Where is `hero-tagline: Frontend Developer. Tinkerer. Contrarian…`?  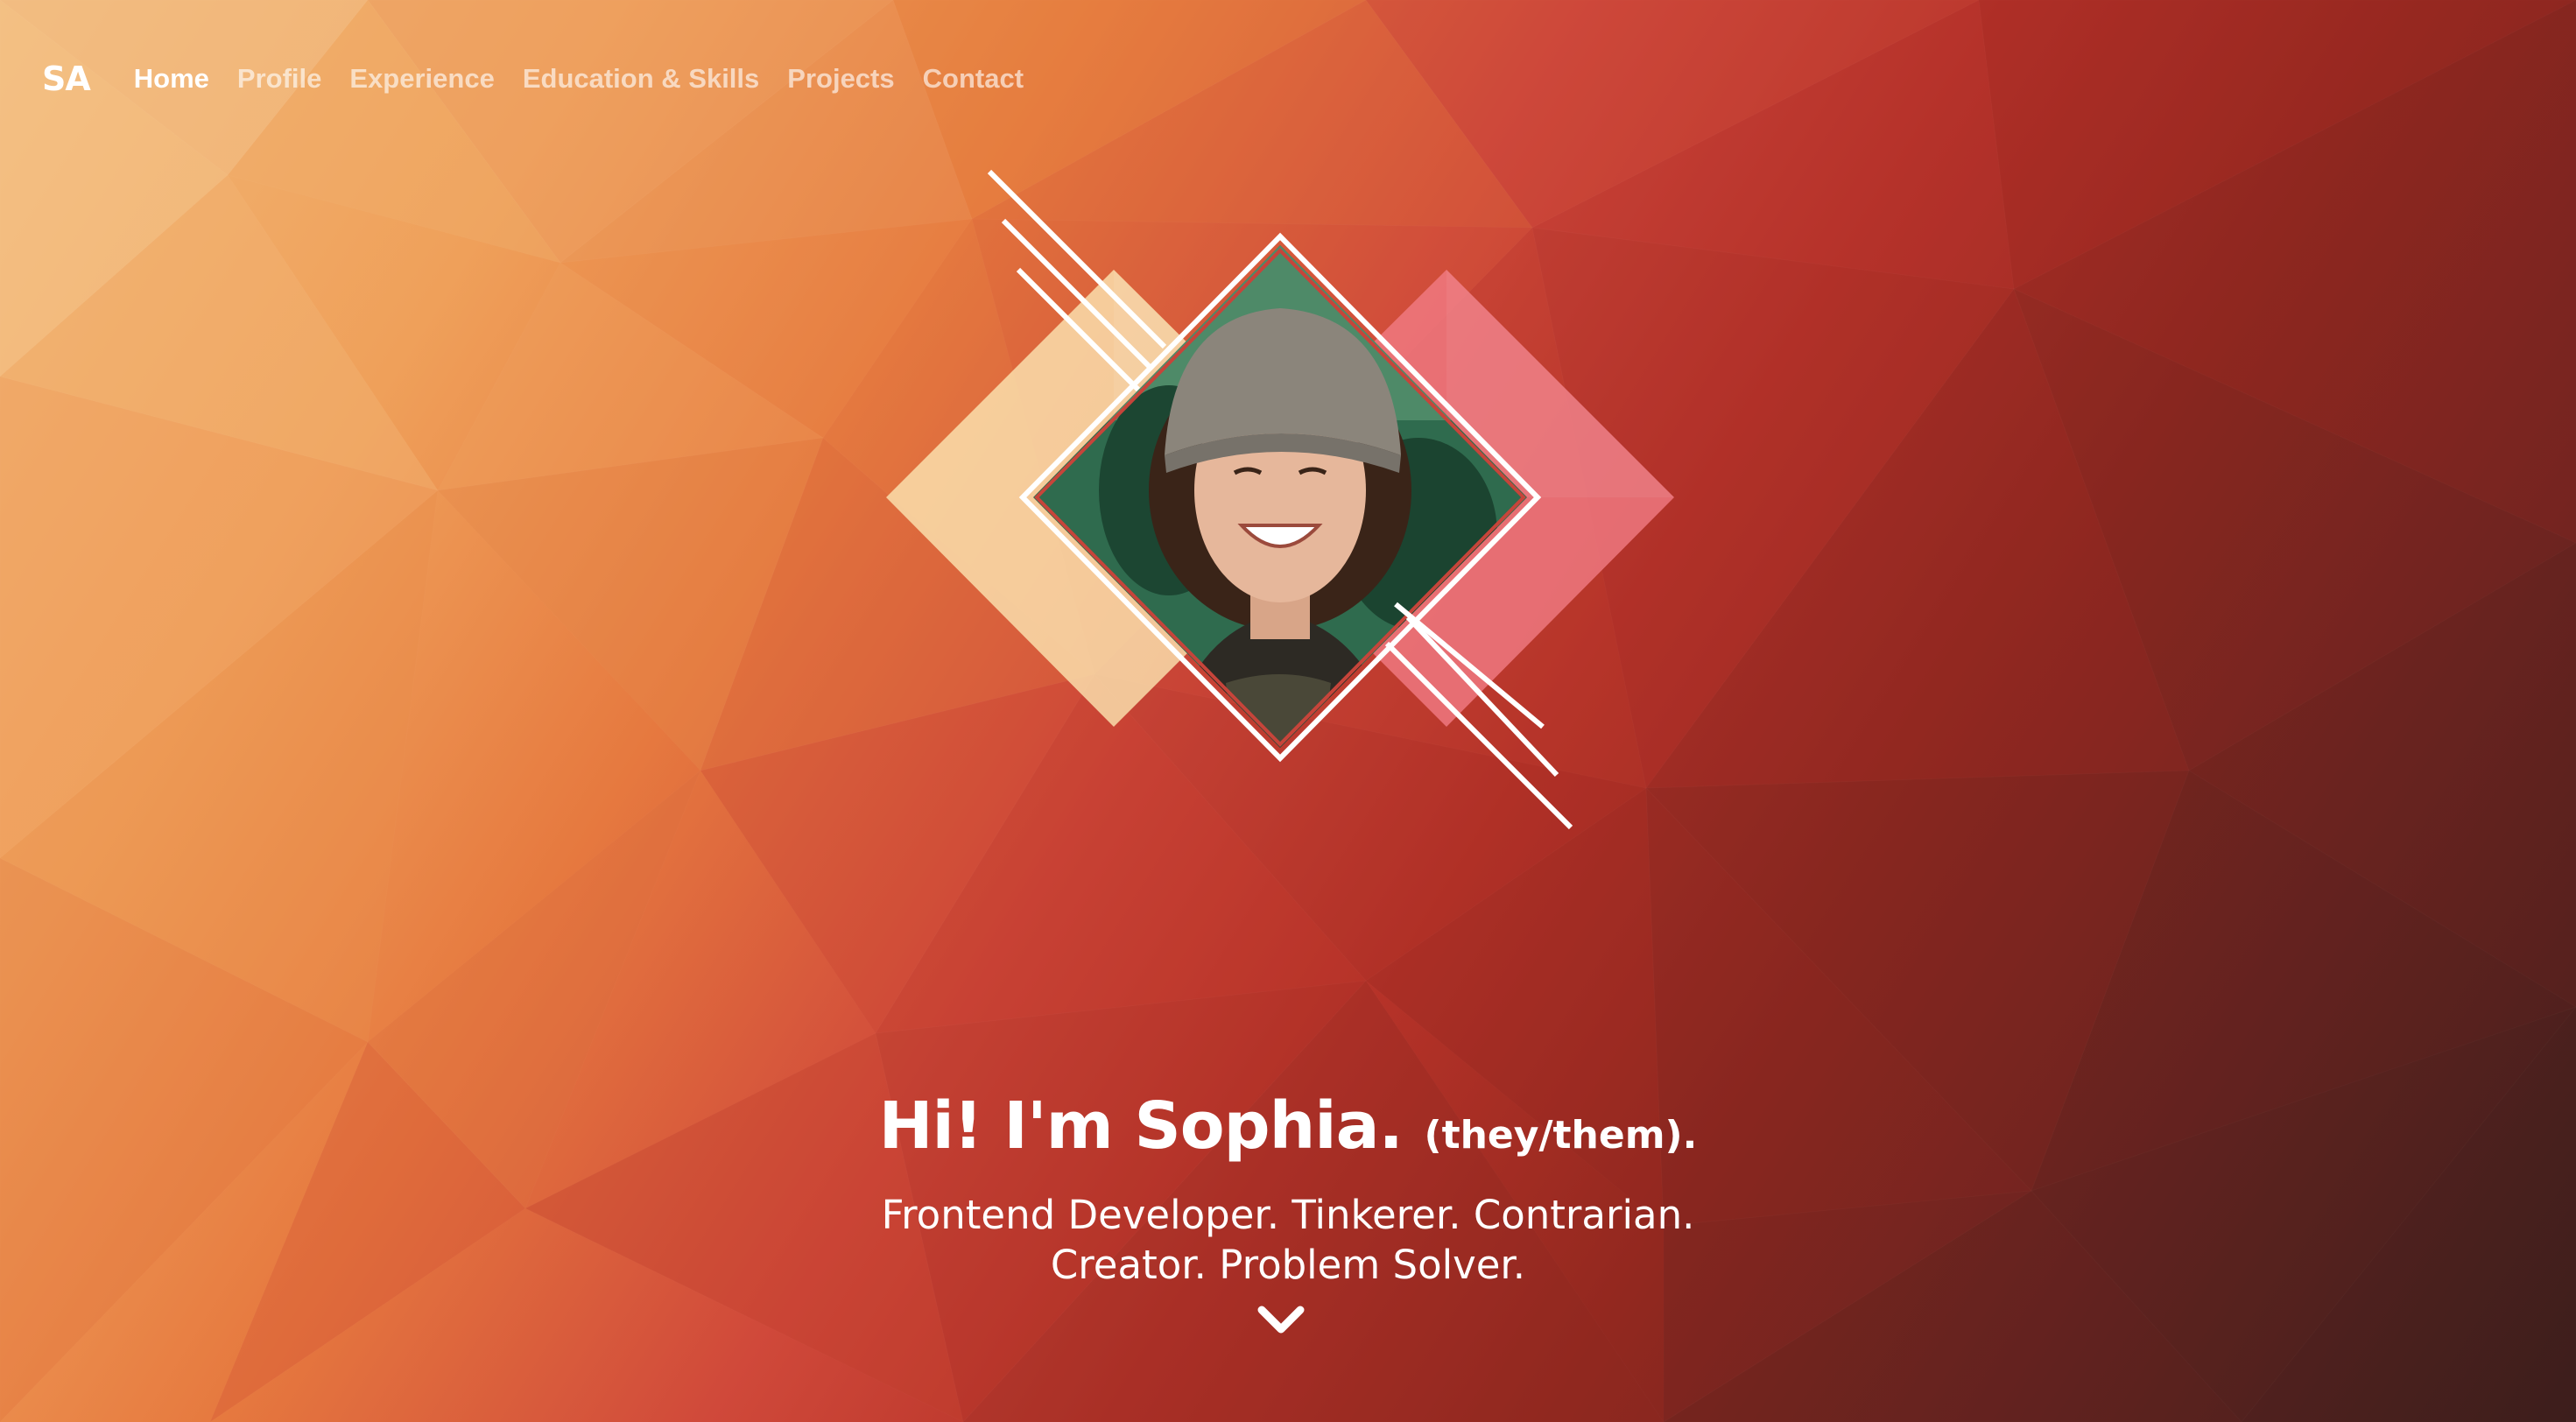 hero-tagline: Frontend Developer. Tinkerer. Contrarian… is located at coordinates (1288, 1240).